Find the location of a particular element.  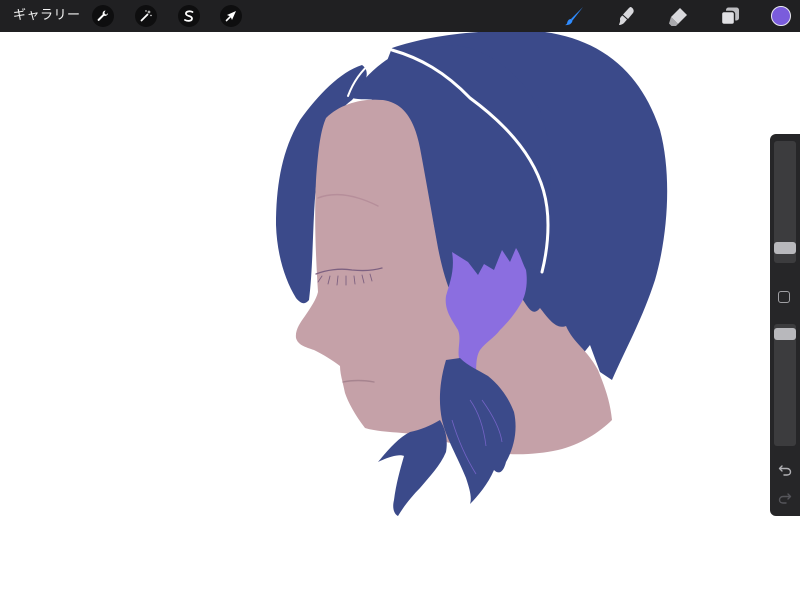

modify-button is located at coordinates (784, 297).